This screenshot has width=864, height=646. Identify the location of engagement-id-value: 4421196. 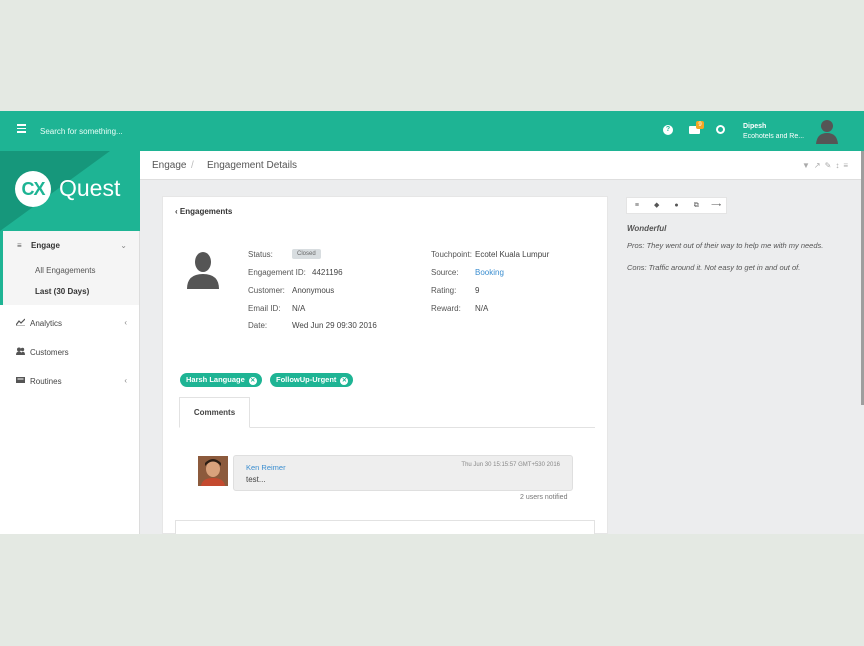
(327, 272).